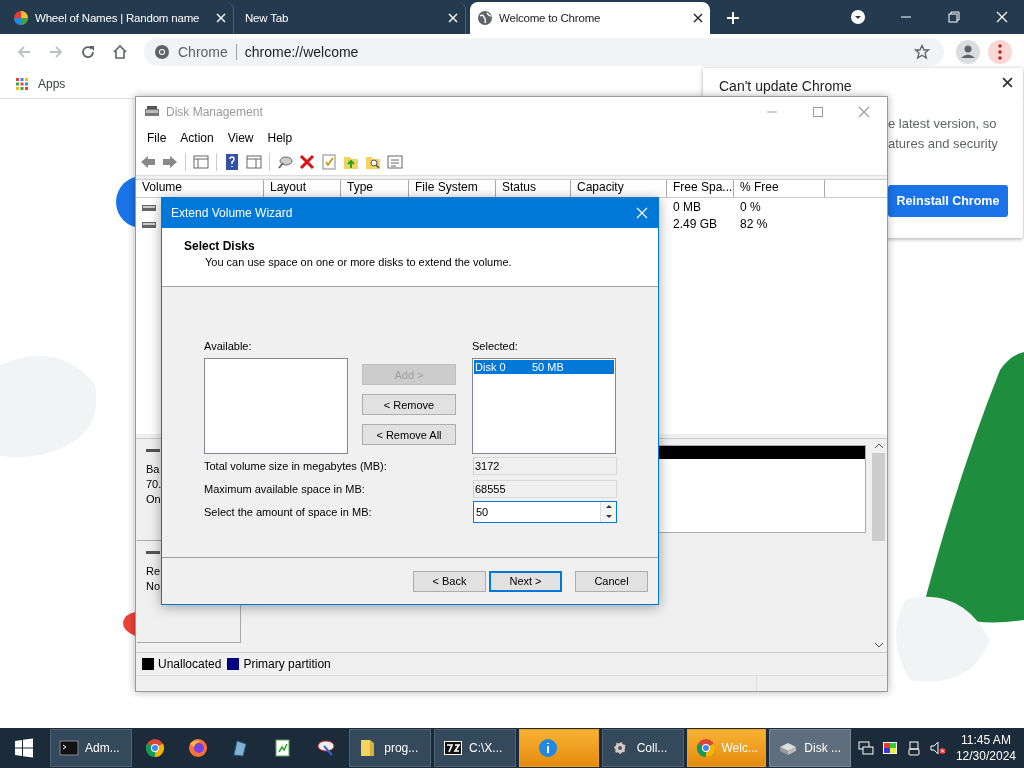  Describe the element at coordinates (329, 162) in the screenshot. I see `checklist-icon` at that location.